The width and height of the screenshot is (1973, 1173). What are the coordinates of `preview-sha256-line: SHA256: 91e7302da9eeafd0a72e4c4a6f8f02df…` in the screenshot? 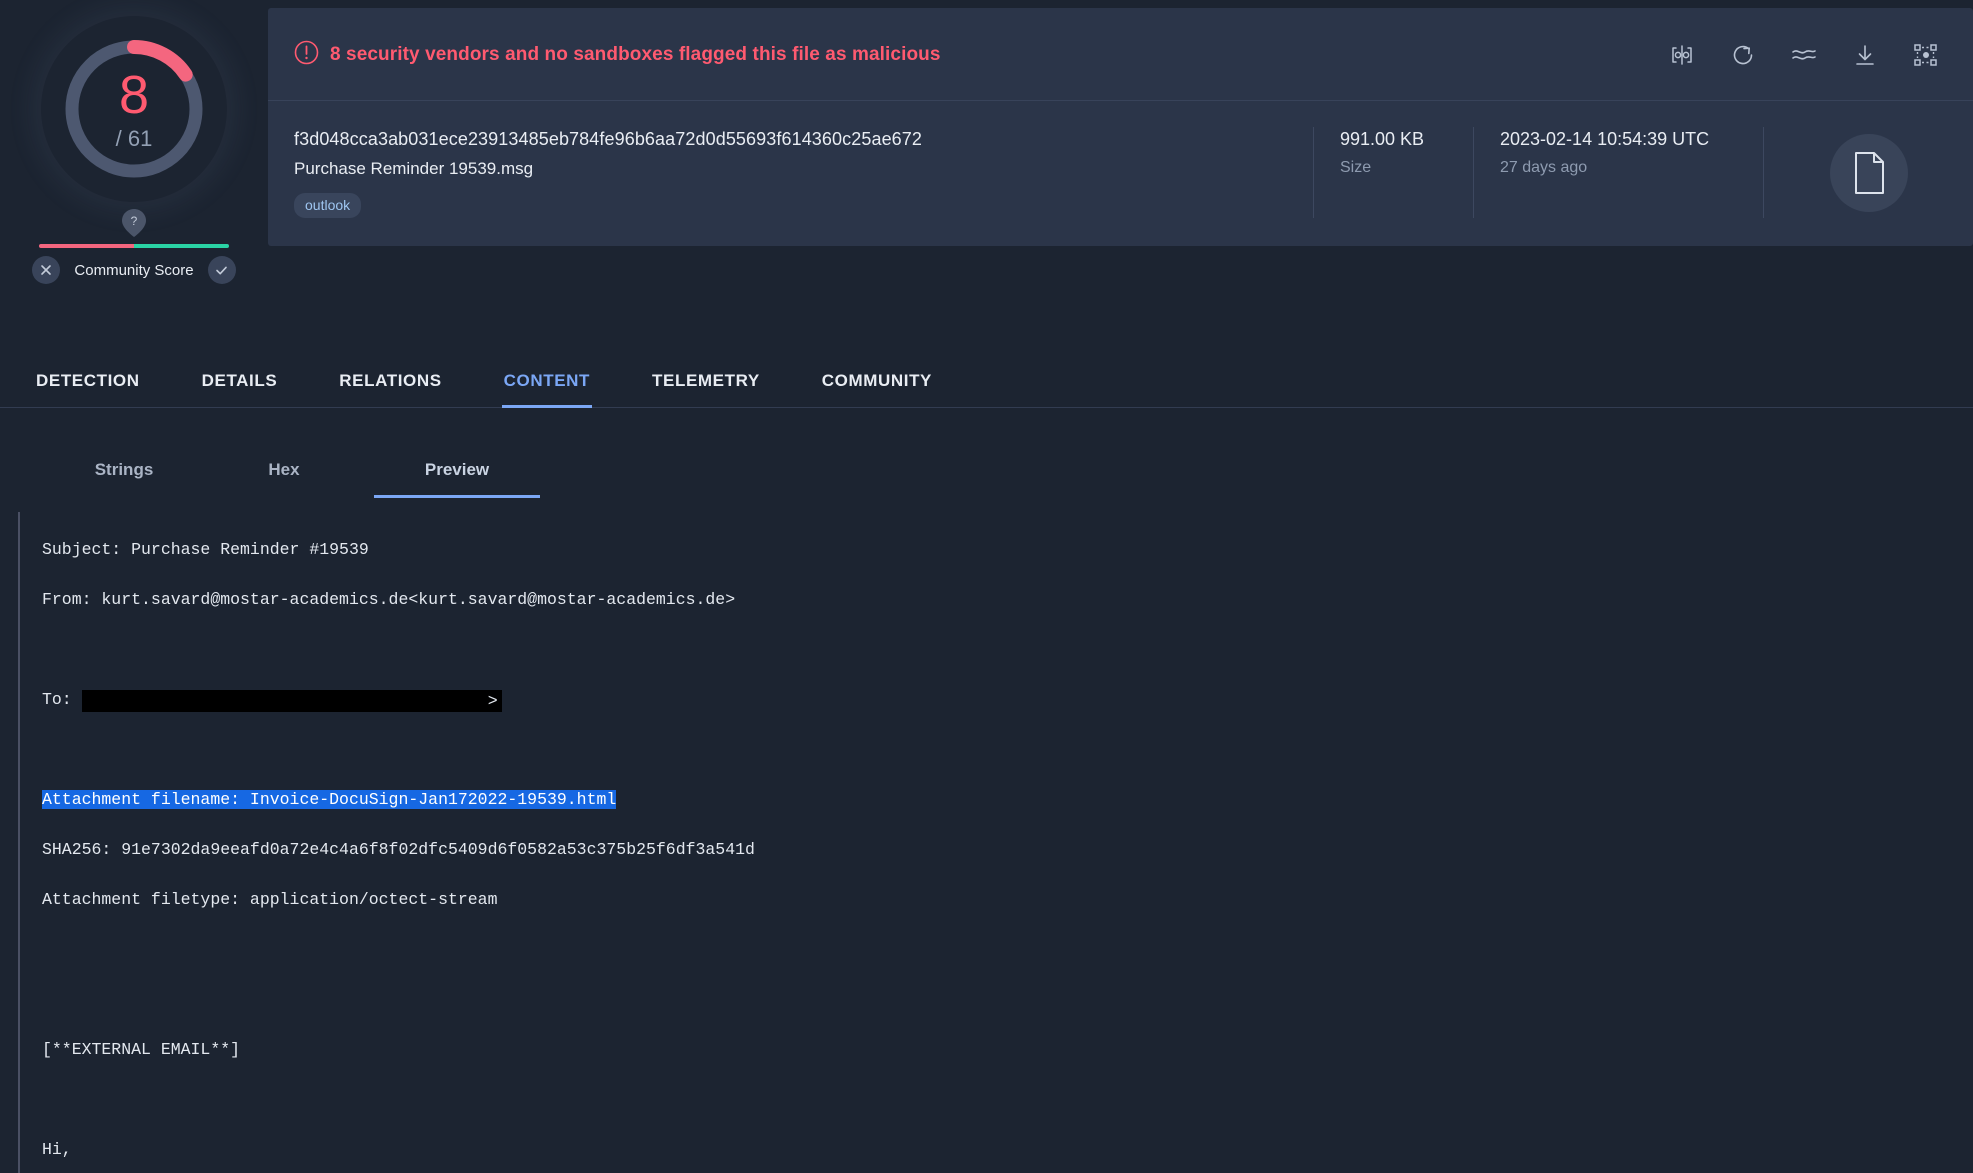 It's located at (398, 849).